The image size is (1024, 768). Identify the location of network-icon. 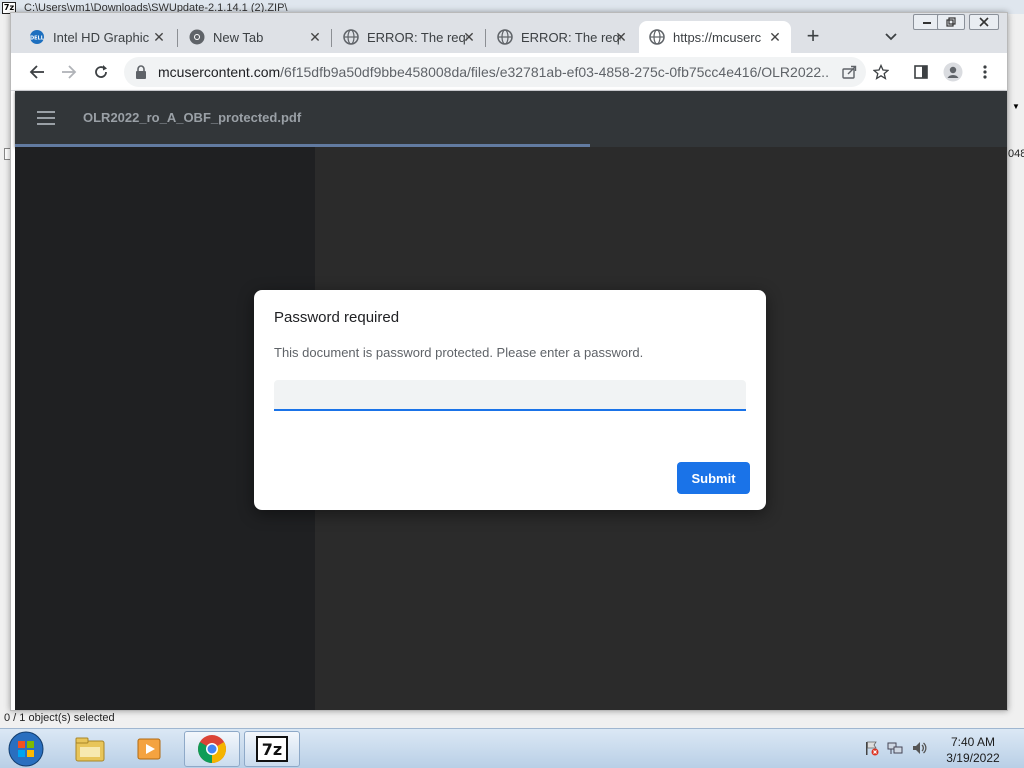
(895, 748).